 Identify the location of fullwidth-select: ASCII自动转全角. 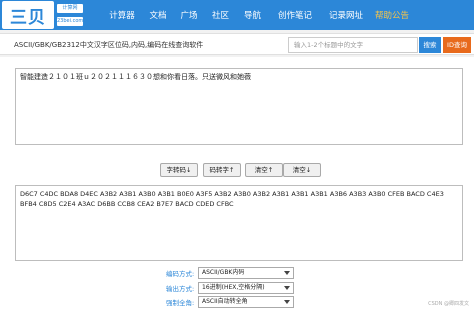
(246, 302).